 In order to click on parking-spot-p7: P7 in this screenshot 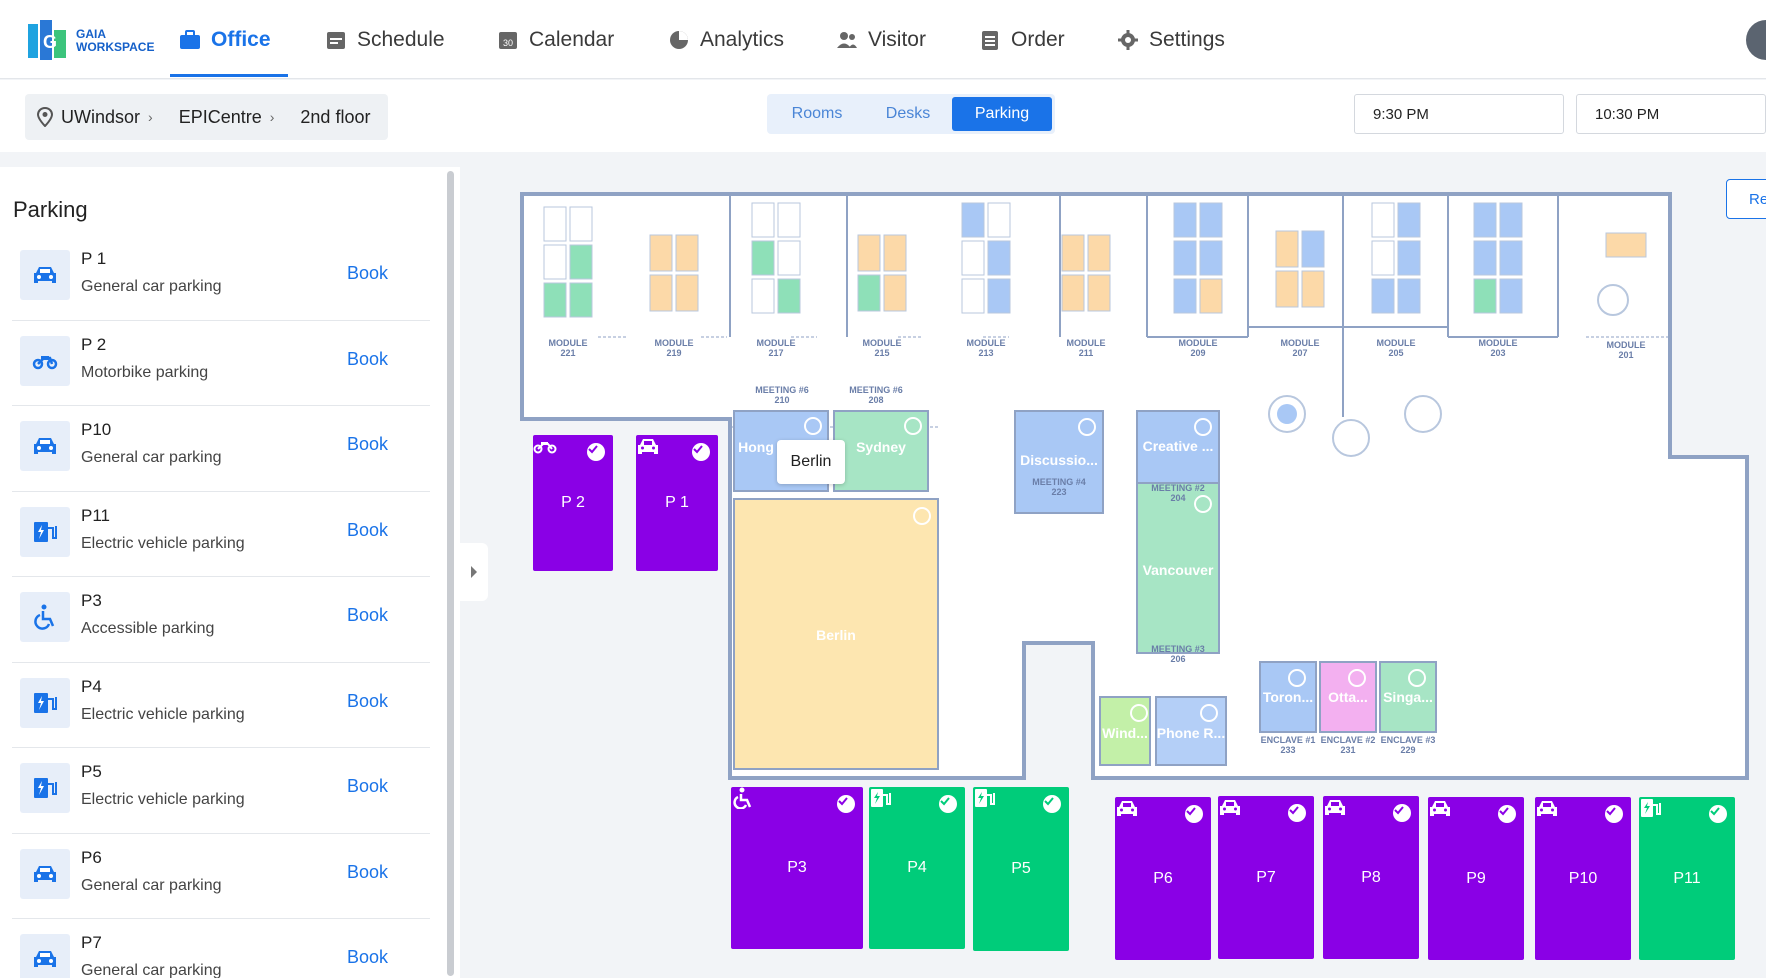, I will do `click(1266, 877)`.